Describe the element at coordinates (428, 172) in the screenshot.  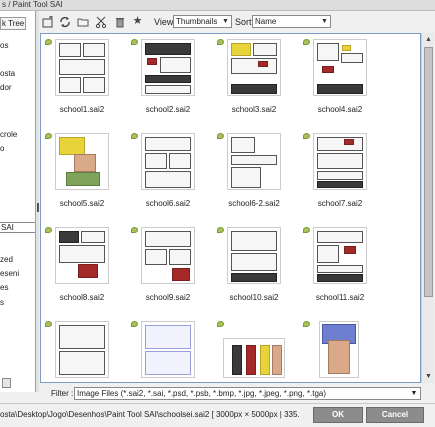
I see `scrollbar-thumb` at that location.